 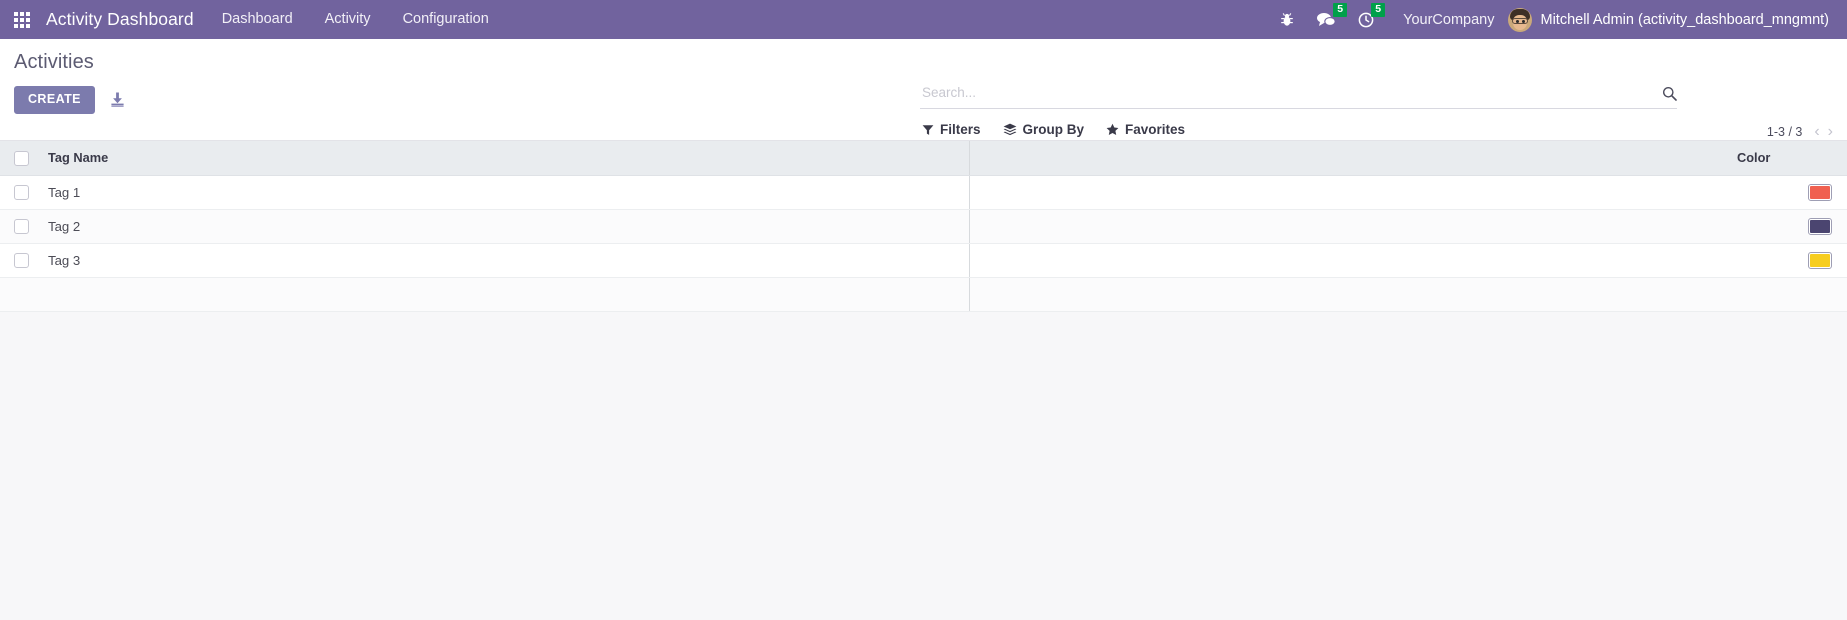 I want to click on table-head: Tag Name Color, so click(x=923, y=158).